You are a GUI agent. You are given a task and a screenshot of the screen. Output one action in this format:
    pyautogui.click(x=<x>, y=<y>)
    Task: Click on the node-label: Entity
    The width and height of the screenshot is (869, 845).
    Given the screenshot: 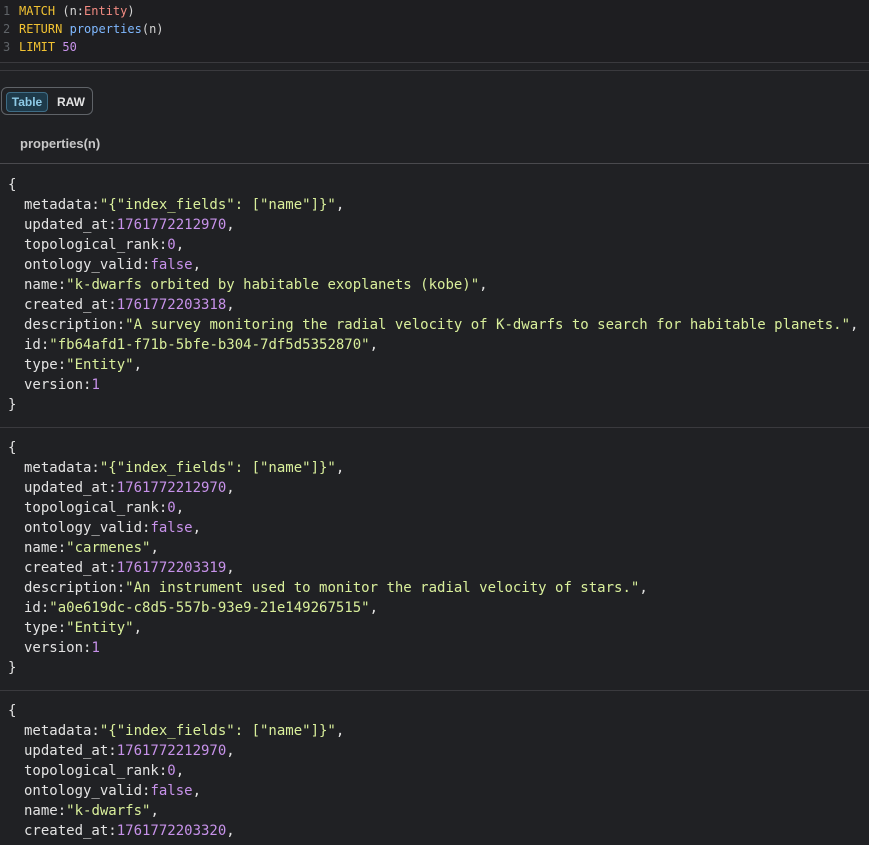 What is the action you would take?
    pyautogui.click(x=106, y=11)
    